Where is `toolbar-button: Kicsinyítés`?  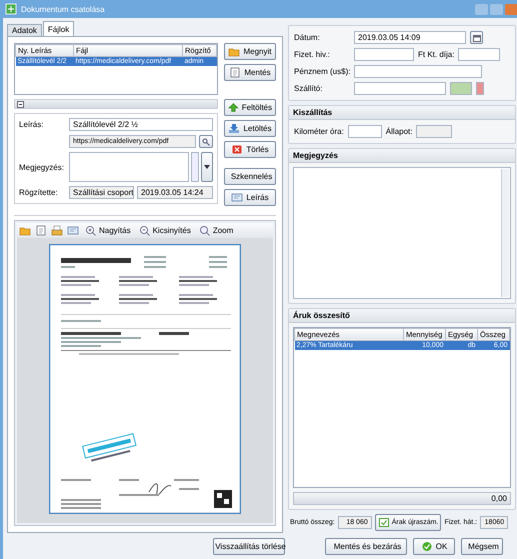 toolbar-button: Kicsinyítés is located at coordinates (164, 230).